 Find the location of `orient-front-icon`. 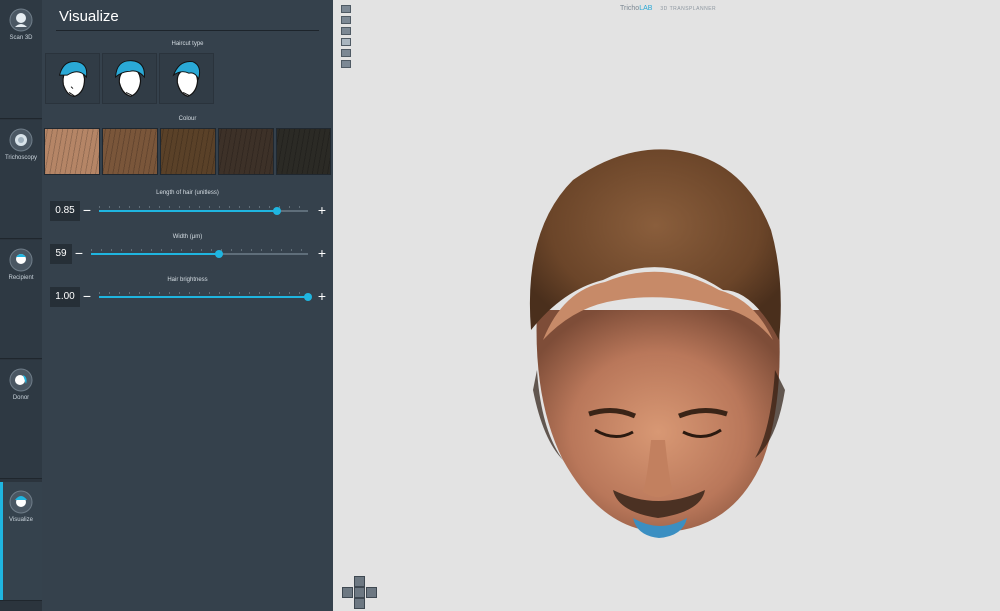

orient-front-icon is located at coordinates (359, 592).